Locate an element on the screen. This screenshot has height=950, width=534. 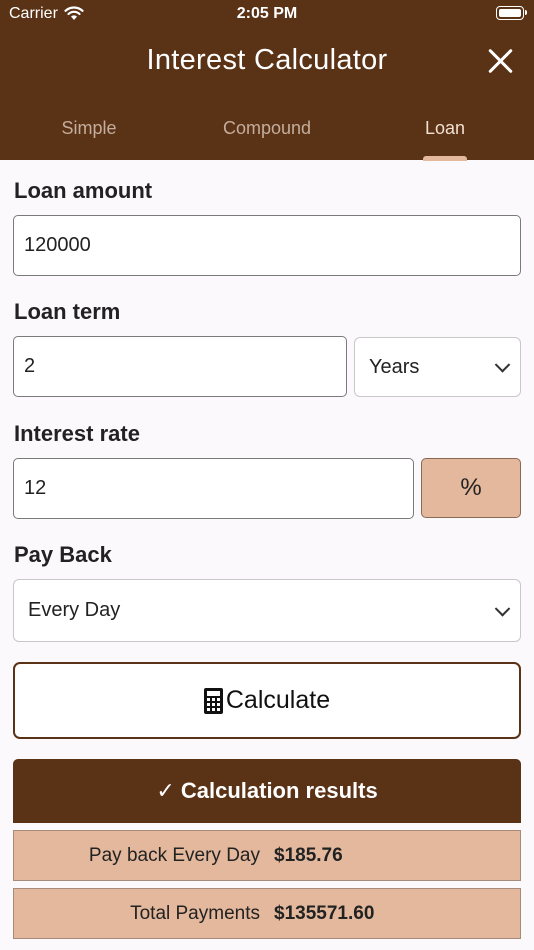
loan-amount-input: 120000 is located at coordinates (267, 245).